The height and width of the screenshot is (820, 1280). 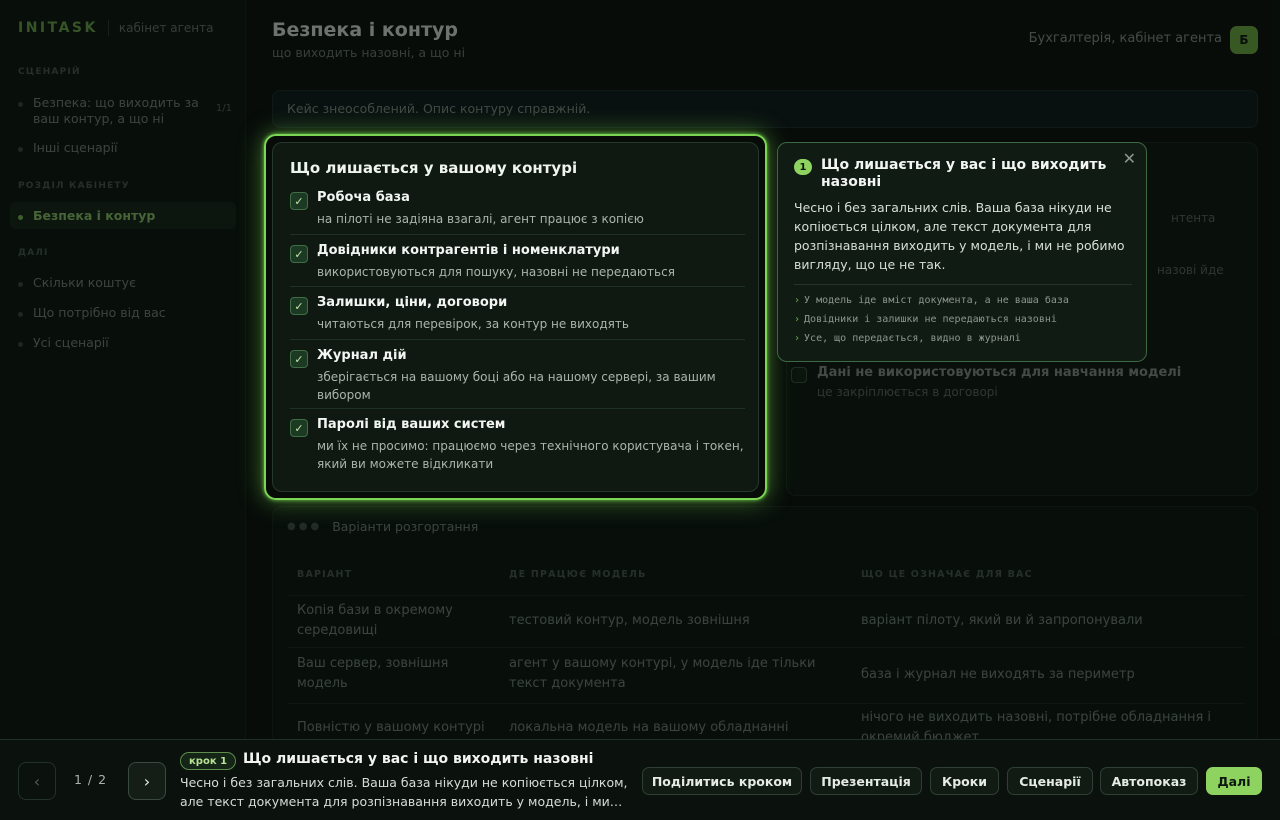 What do you see at coordinates (803, 167) in the screenshot?
I see `step-number-badge: 1` at bounding box center [803, 167].